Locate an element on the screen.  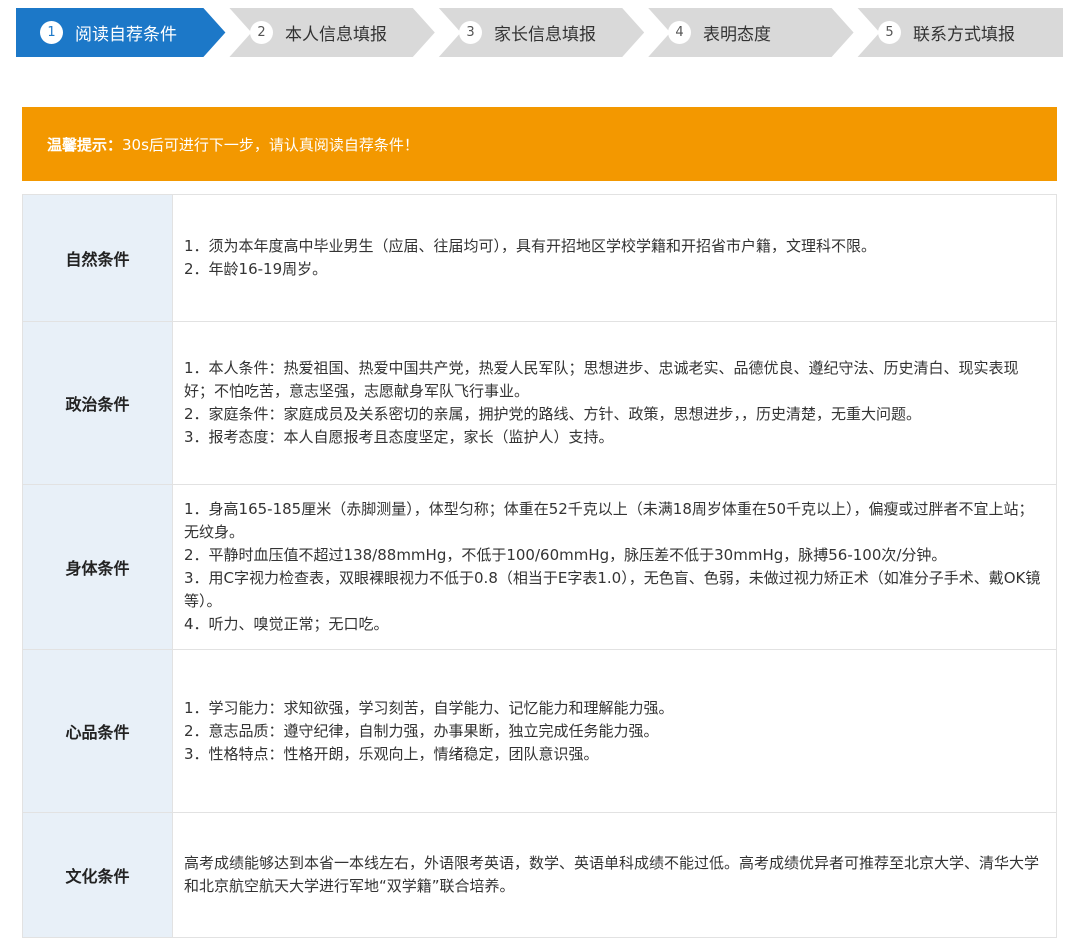
step-label: 表明态度 is located at coordinates (737, 35).